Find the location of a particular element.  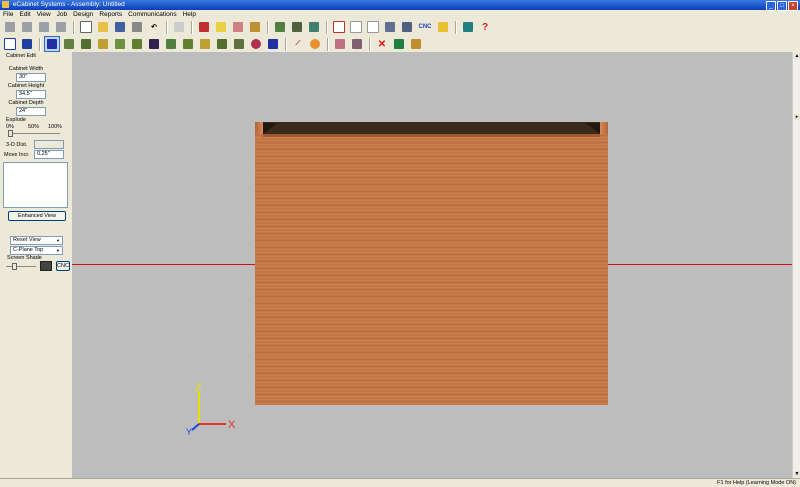

cabinet-corner-left is located at coordinates (270, 128).